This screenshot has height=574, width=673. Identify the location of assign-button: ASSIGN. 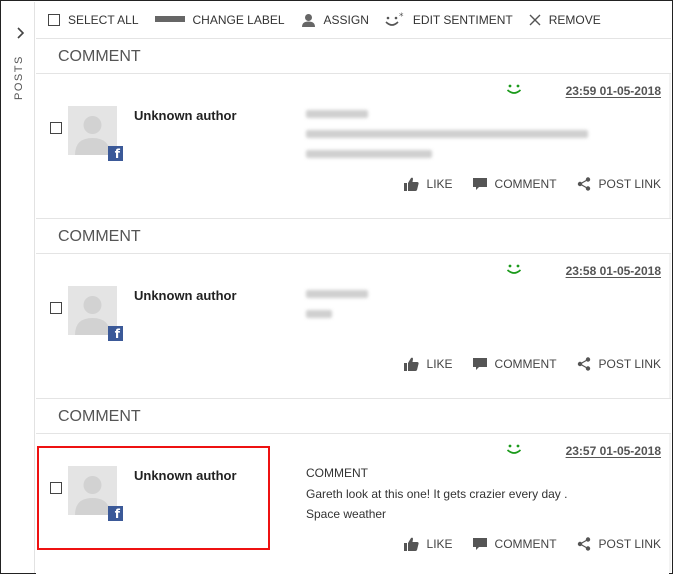
(335, 20).